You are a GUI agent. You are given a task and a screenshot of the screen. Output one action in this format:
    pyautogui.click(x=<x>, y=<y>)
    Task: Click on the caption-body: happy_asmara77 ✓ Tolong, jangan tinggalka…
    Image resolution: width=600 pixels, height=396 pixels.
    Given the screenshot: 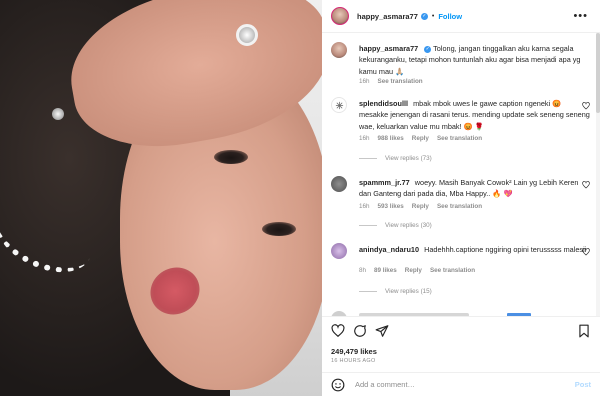 What is the action you would take?
    pyautogui.click(x=475, y=60)
    